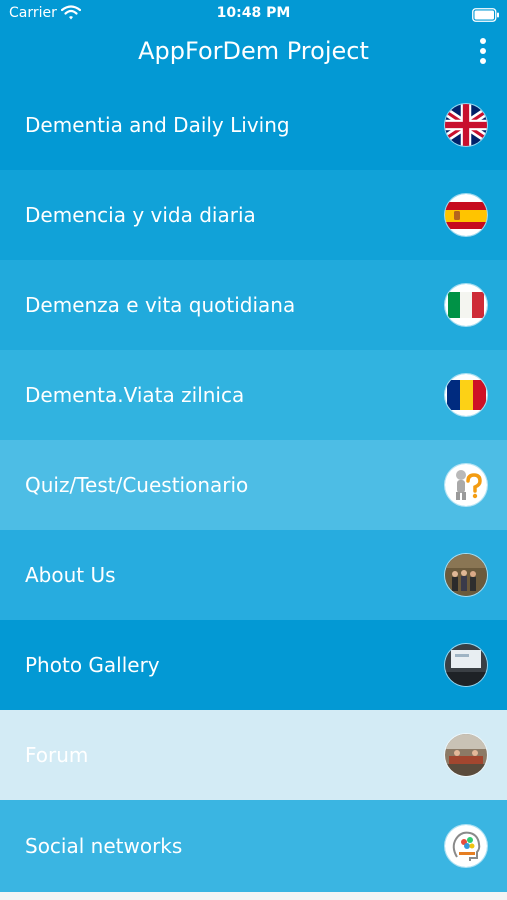 This screenshot has height=900, width=507. I want to click on status-time: 10:48 PM, so click(253, 13).